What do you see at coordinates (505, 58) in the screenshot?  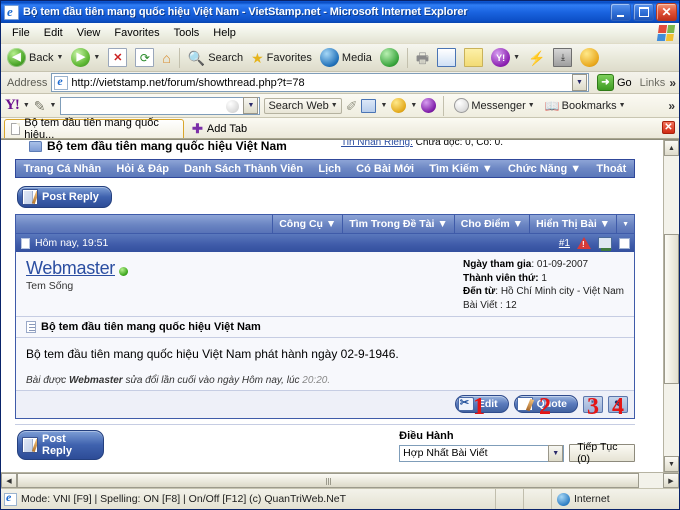 I see `yahoo-button: Y! ▼` at bounding box center [505, 58].